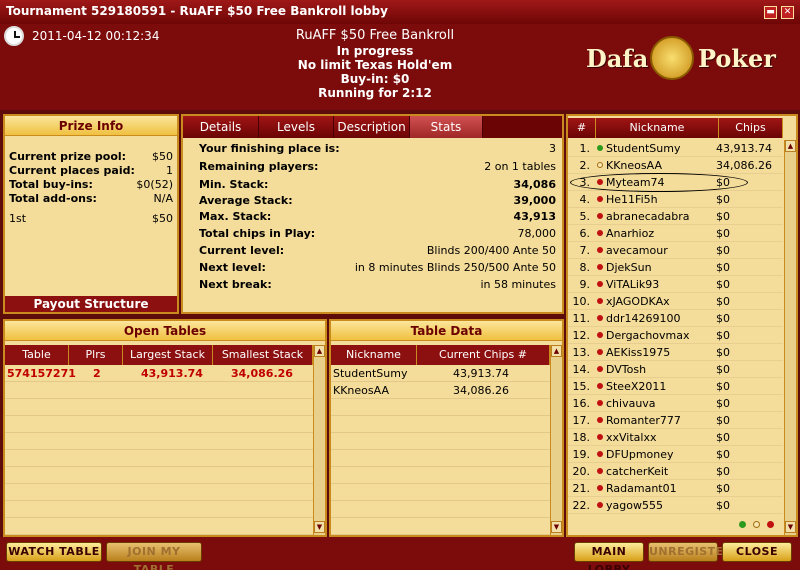 The height and width of the screenshot is (570, 800). Describe the element at coordinates (675, 250) in the screenshot. I see `player-row: 7. avecamour $0` at that location.